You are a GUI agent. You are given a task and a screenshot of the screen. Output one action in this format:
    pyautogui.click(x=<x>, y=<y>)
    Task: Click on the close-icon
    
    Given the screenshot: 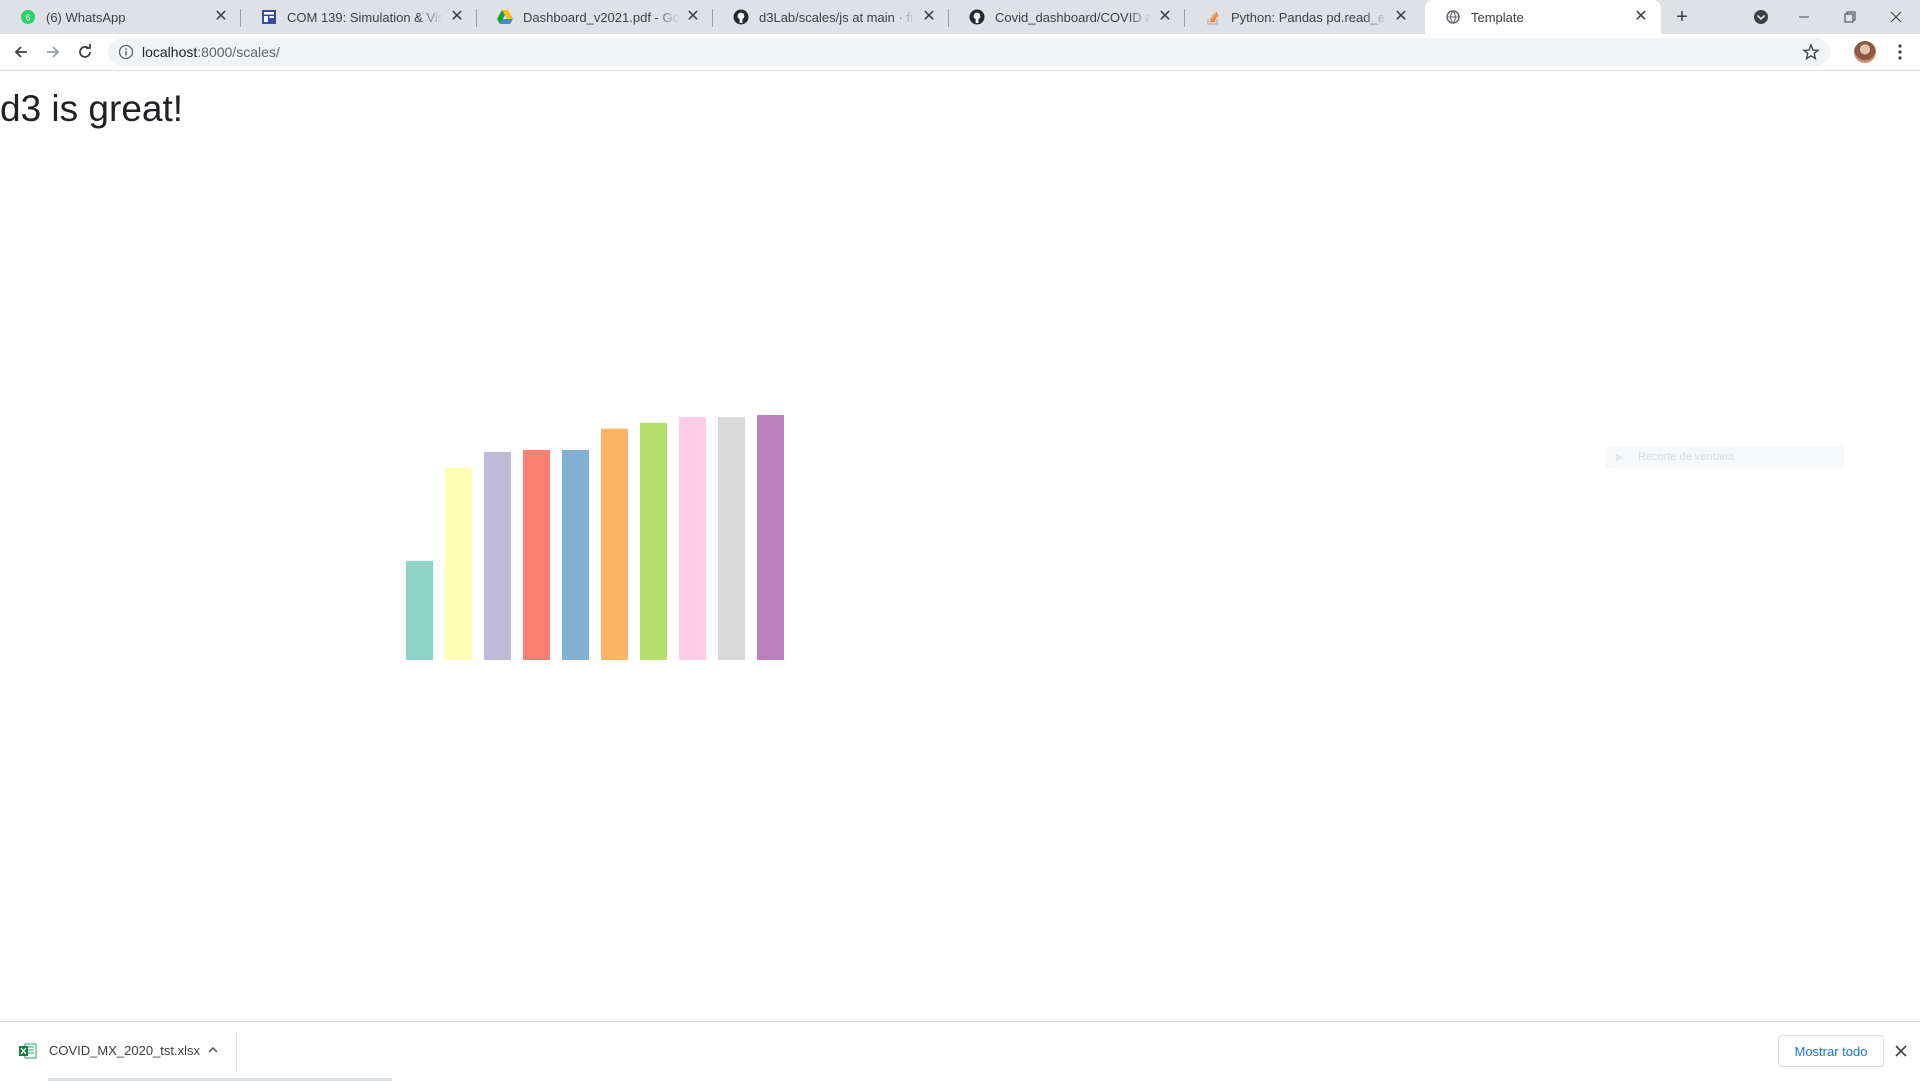 What is the action you would take?
    pyautogui.click(x=1901, y=1051)
    